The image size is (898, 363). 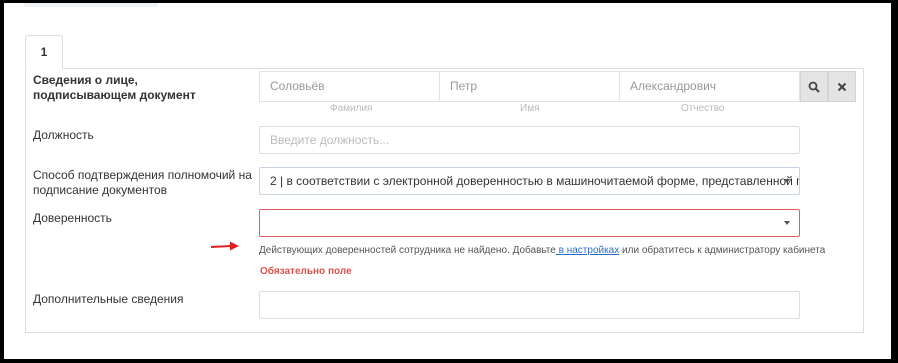 I want to click on poa-help-after: или обратитесь к администратору кабинета, so click(x=722, y=250).